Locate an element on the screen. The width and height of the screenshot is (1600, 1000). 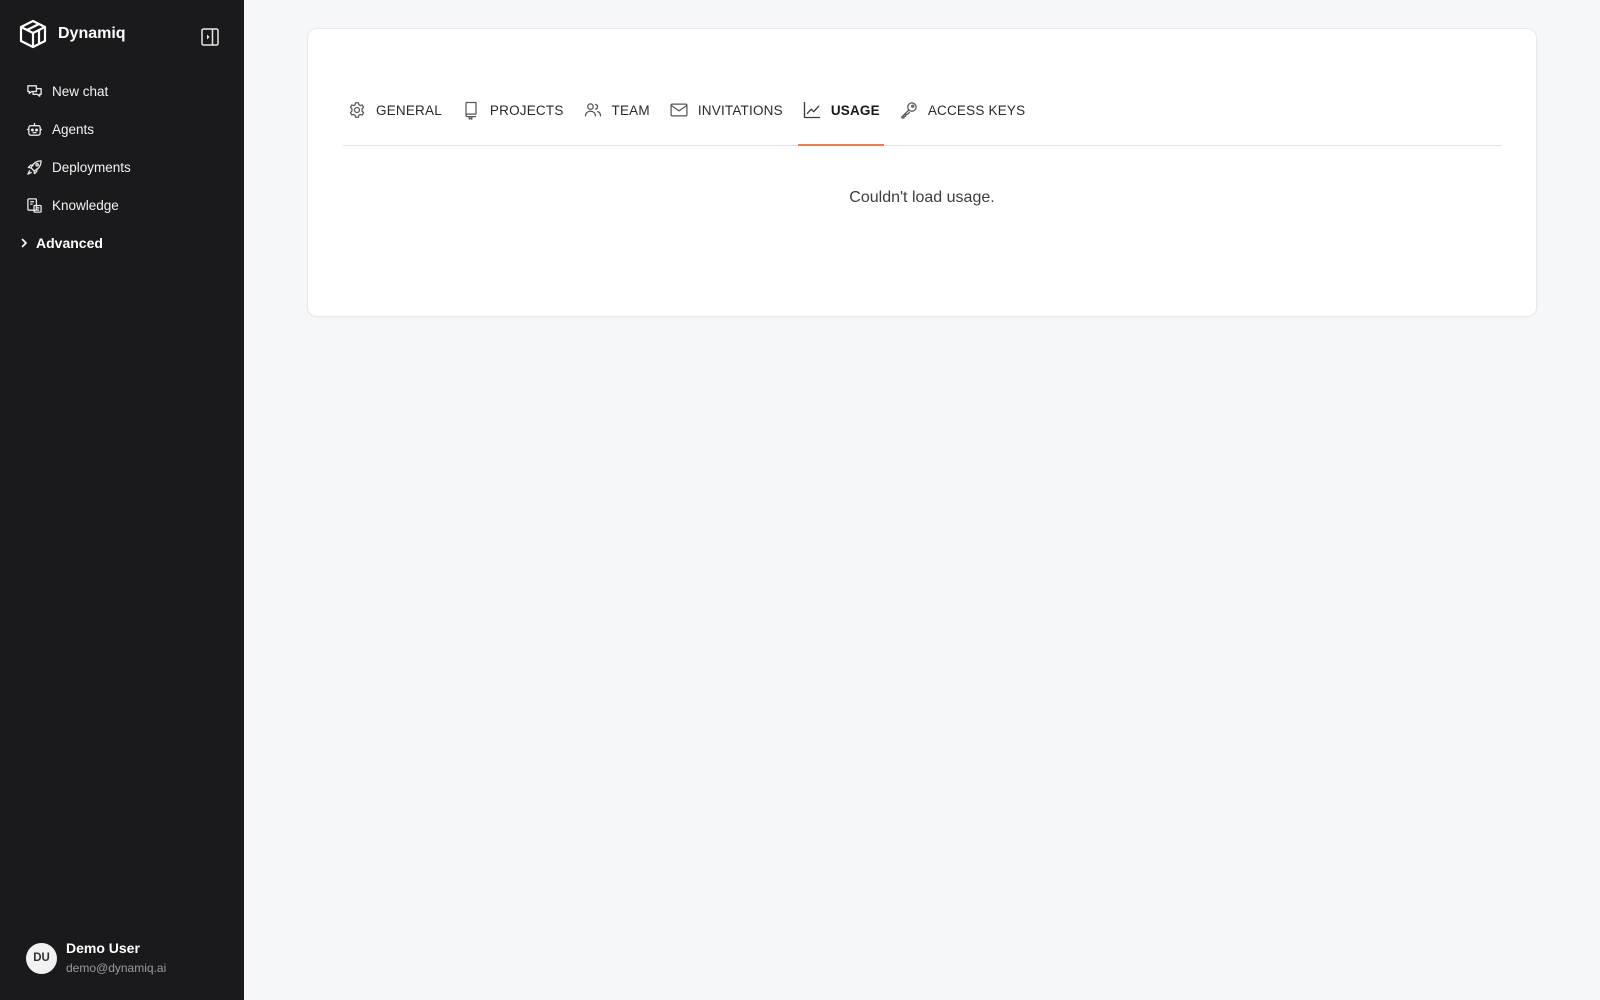
usage-error-message: Couldn't load usage. is located at coordinates (922, 197).